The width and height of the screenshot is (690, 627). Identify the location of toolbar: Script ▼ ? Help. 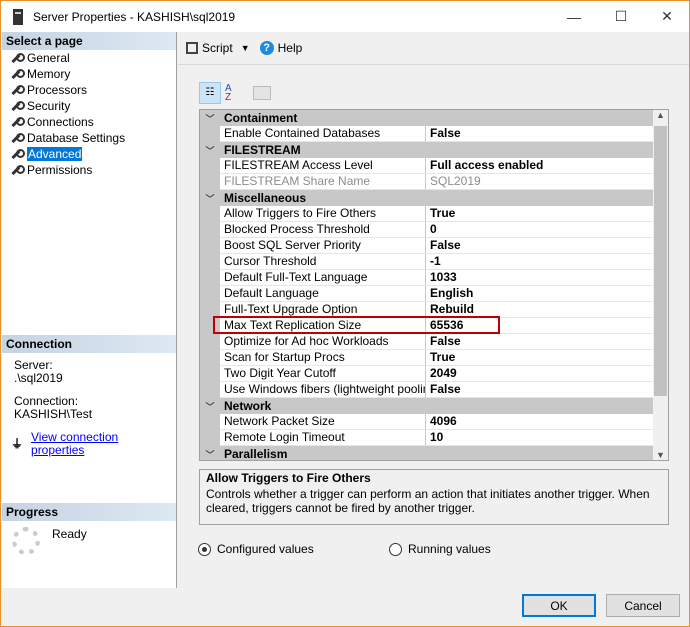
(433, 48).